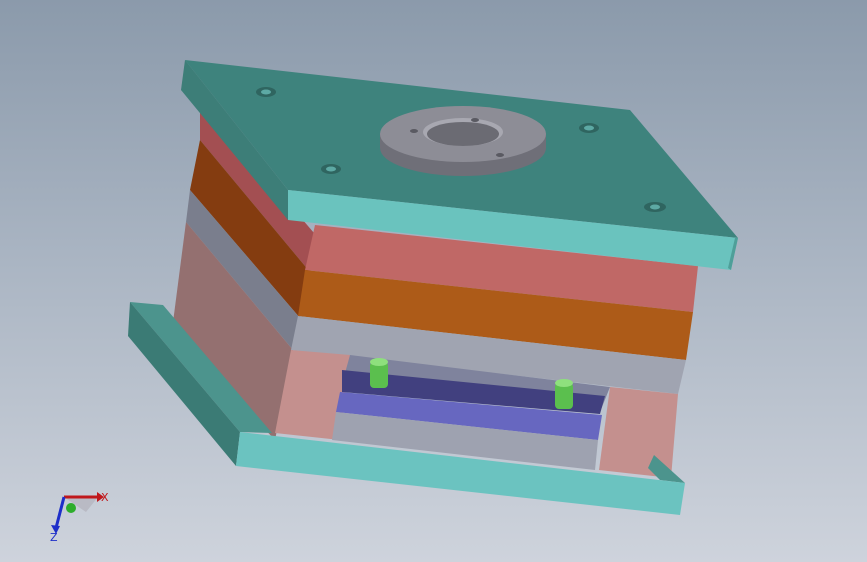  Describe the element at coordinates (638, 432) in the screenshot. I see `spacer-block-right` at that location.